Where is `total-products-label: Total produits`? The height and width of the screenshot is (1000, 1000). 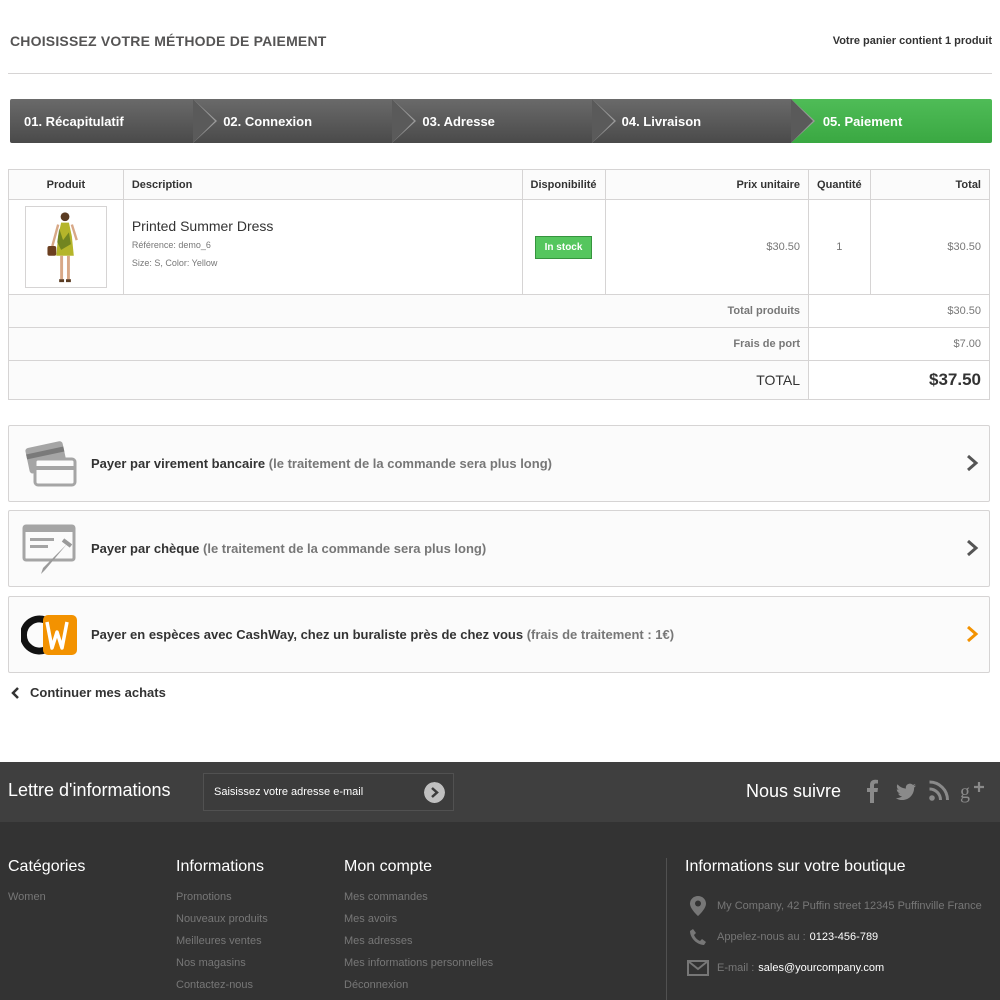
total-products-label: Total produits is located at coordinates (408, 311).